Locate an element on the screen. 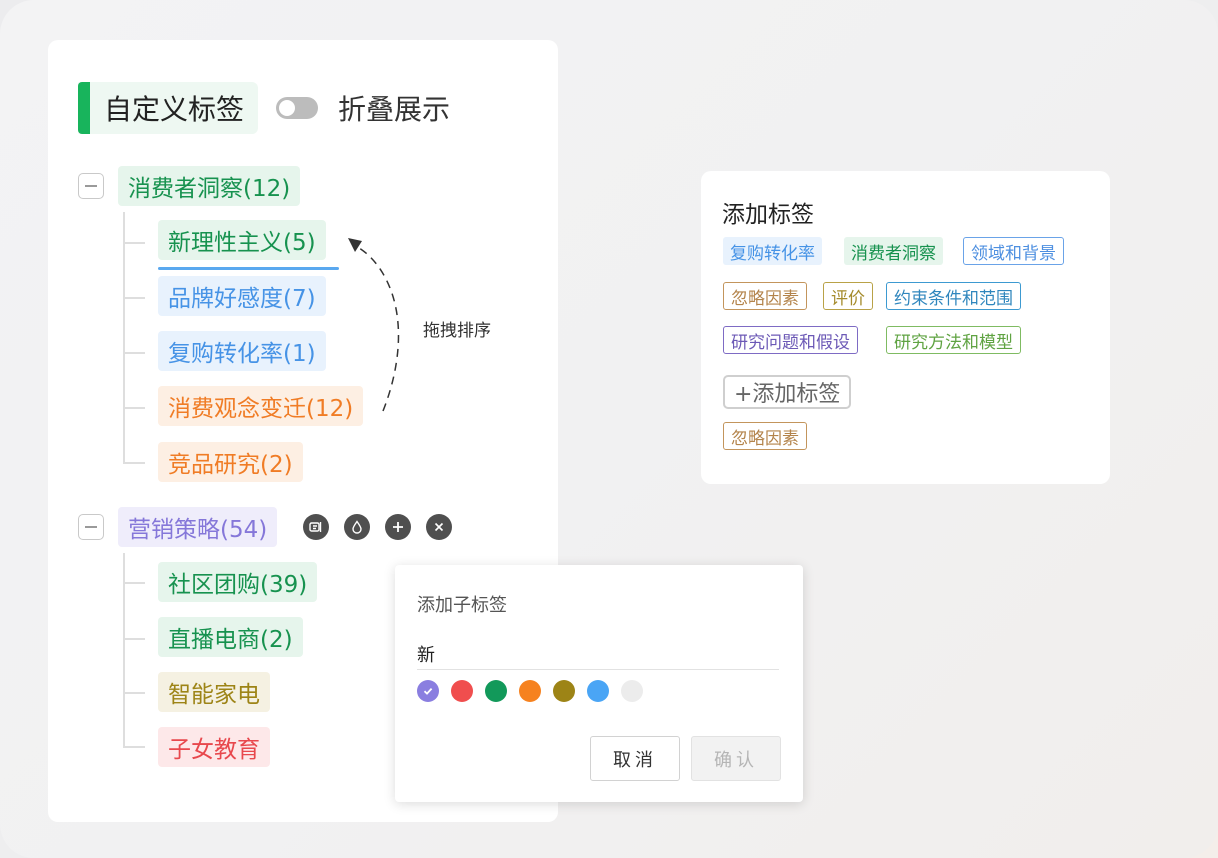 This screenshot has height=858, width=1218. tag-chip: 约束条件和范围 is located at coordinates (953, 296).